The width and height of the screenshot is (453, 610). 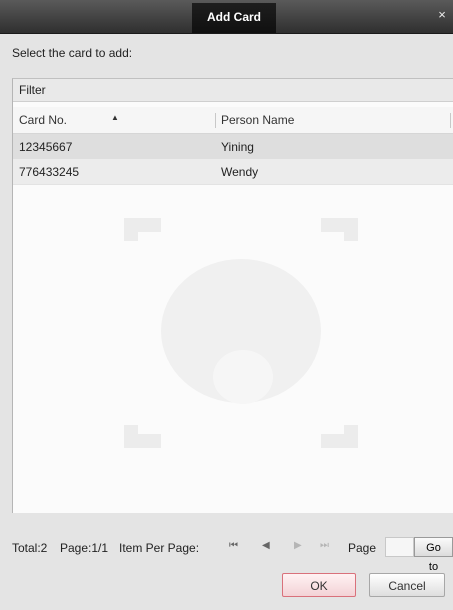 What do you see at coordinates (237, 147) in the screenshot?
I see `person-name-cell: Yining` at bounding box center [237, 147].